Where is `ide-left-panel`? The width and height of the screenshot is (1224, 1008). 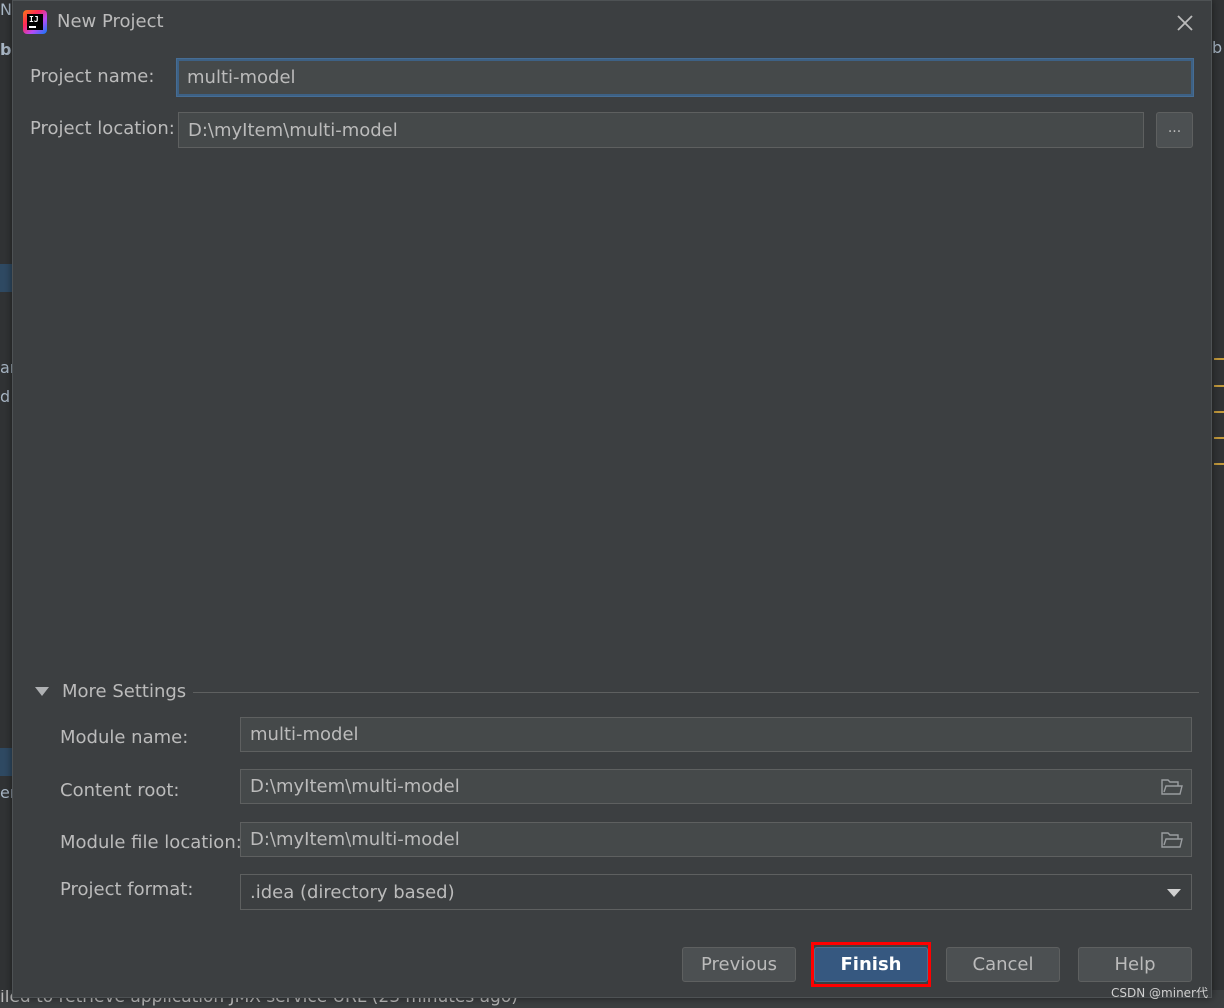
ide-left-panel is located at coordinates (6, 504).